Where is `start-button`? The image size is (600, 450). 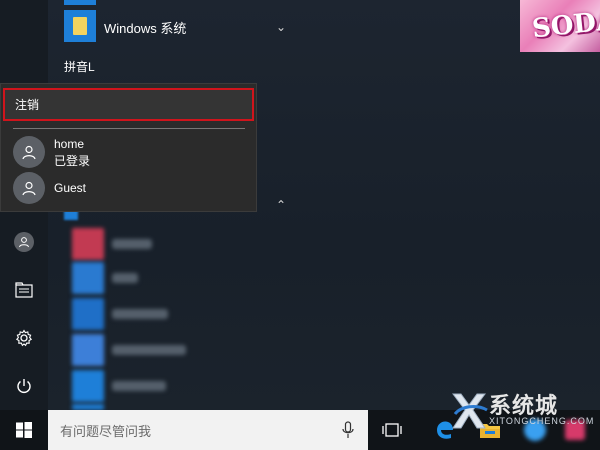
start-button is located at coordinates (24, 430).